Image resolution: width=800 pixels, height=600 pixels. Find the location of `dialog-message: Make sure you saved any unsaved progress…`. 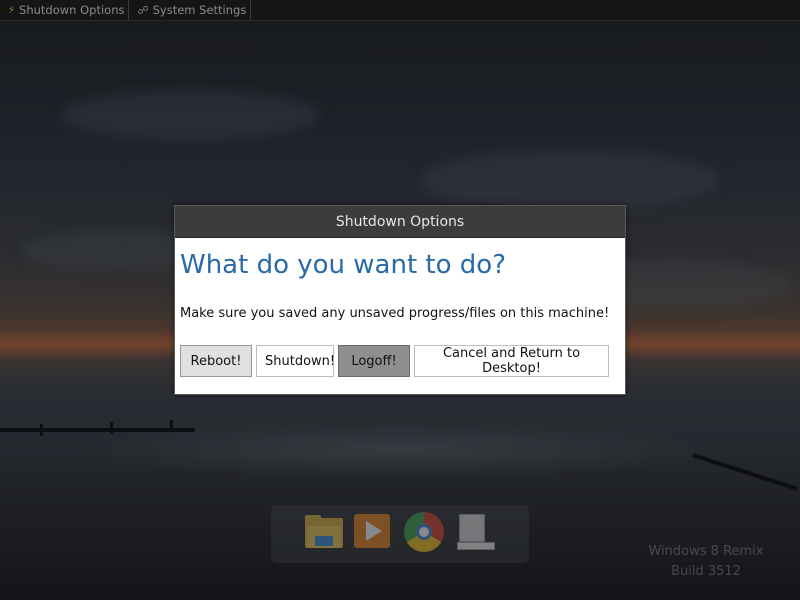

dialog-message: Make sure you saved any unsaved progress… is located at coordinates (395, 313).